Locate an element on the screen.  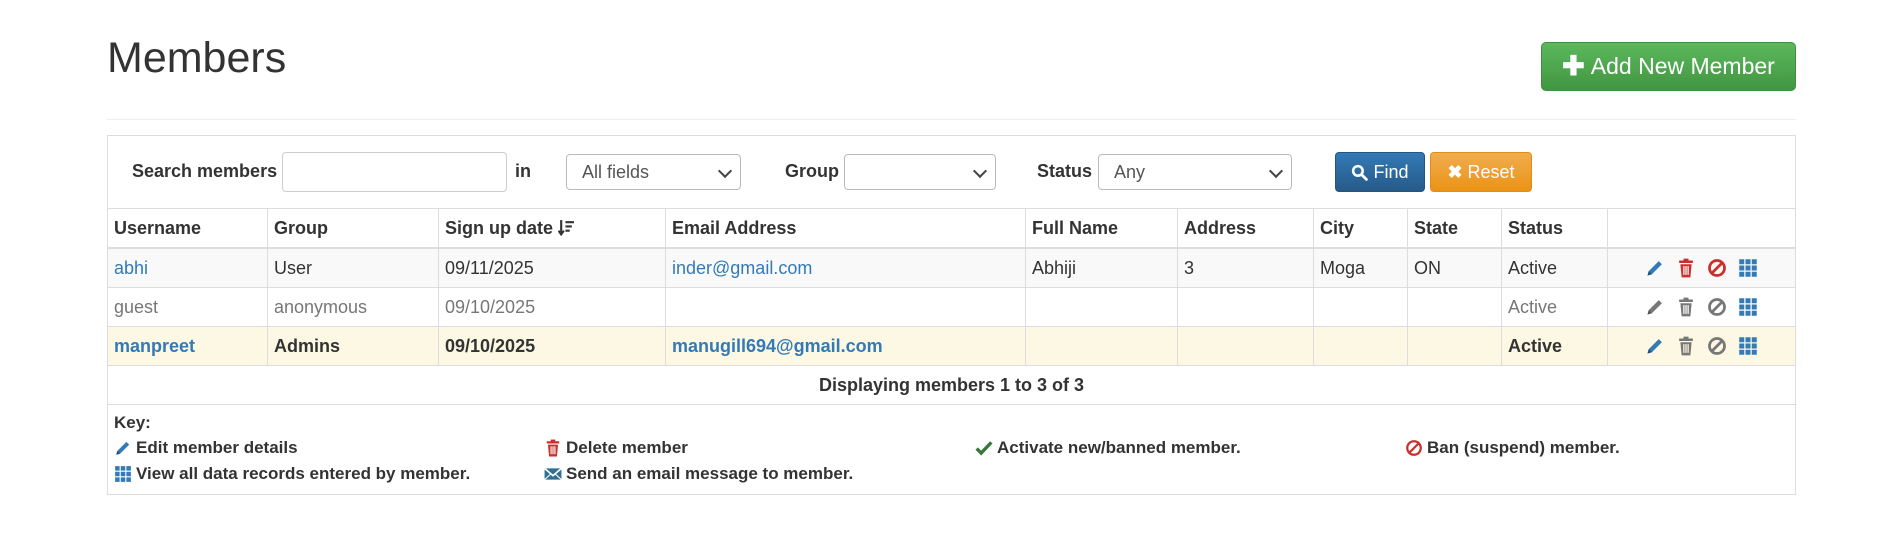
pagination-row: Displaying members 1 to 3 of 3 is located at coordinates (951, 385).